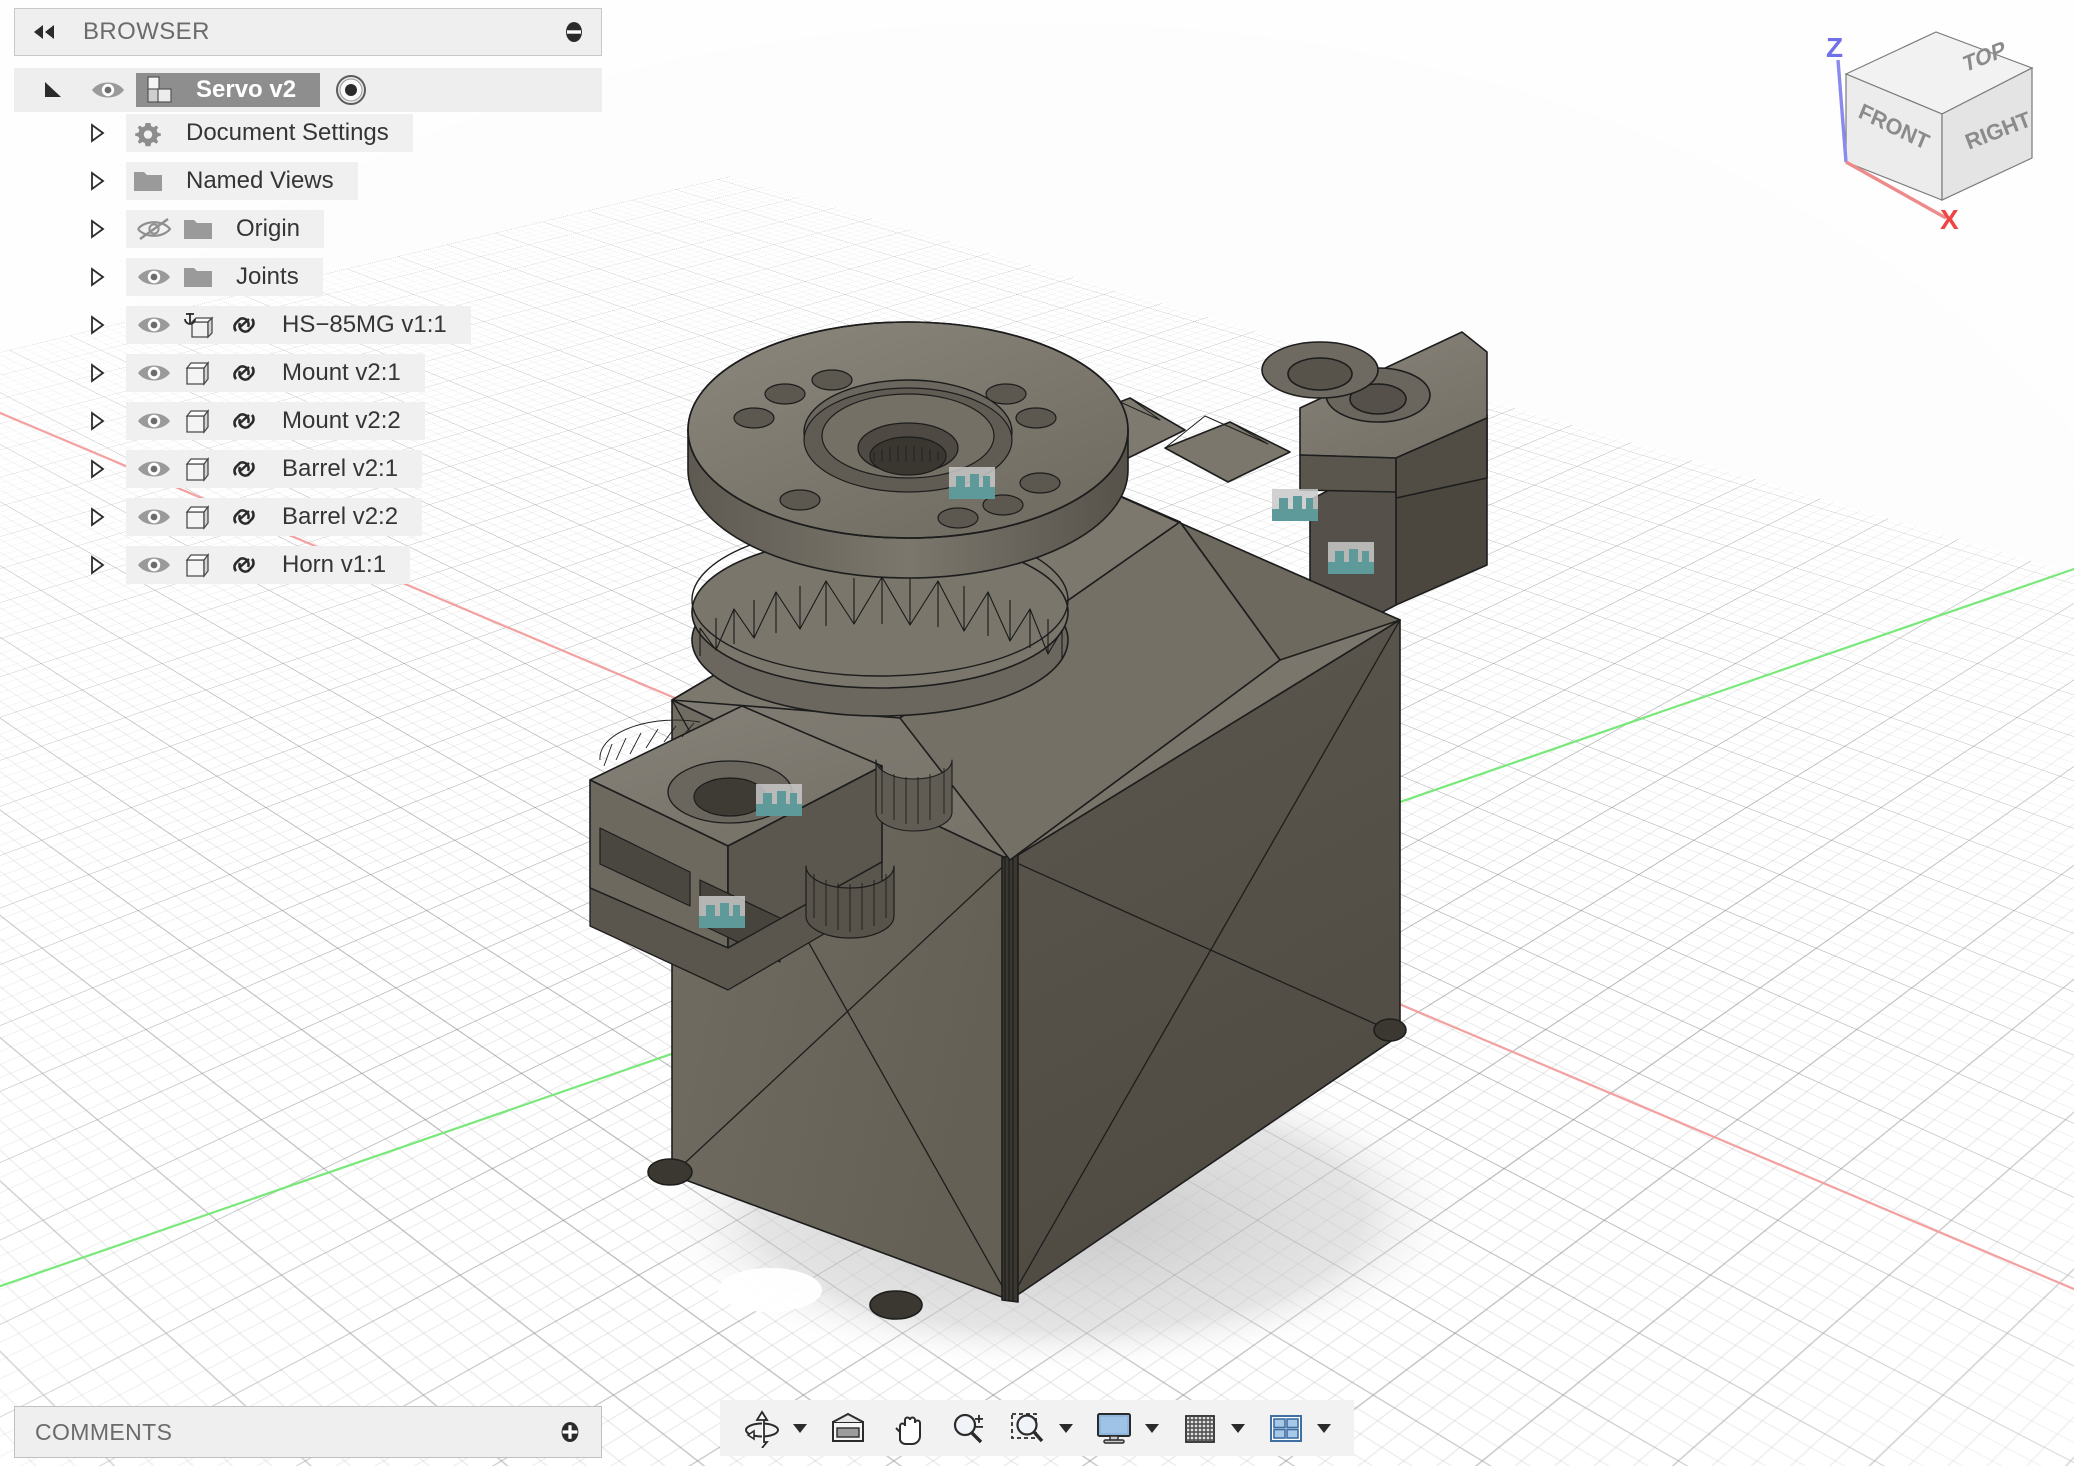 The height and width of the screenshot is (1466, 2074). I want to click on tree-item-label: Origin, so click(268, 228).